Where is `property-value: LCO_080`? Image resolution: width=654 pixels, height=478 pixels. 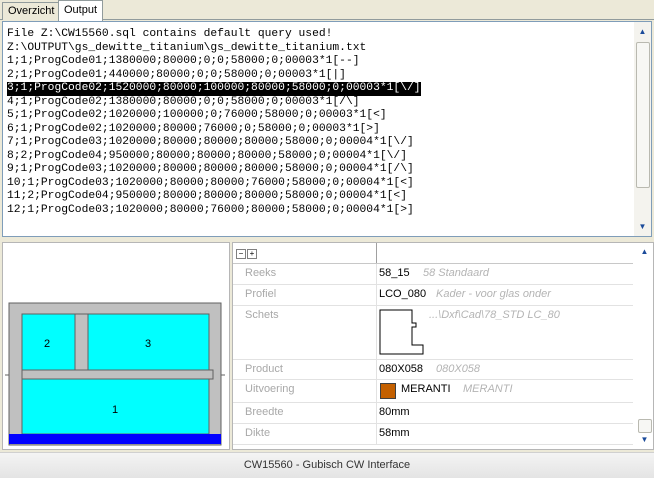 property-value: LCO_080 is located at coordinates (403, 294).